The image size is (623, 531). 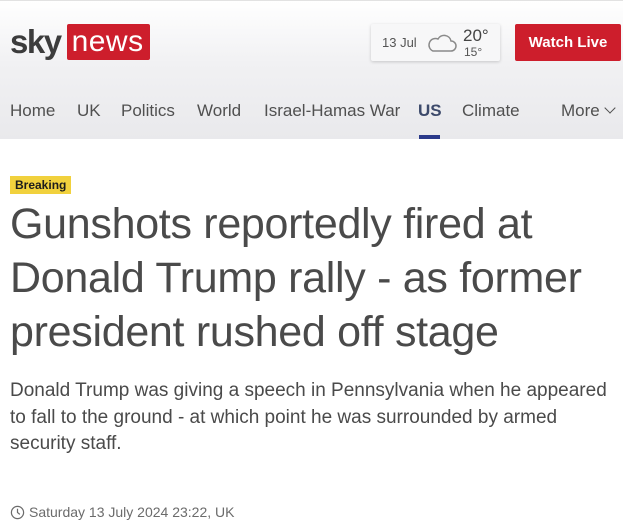 I want to click on active-nav-indicator, so click(x=429, y=137).